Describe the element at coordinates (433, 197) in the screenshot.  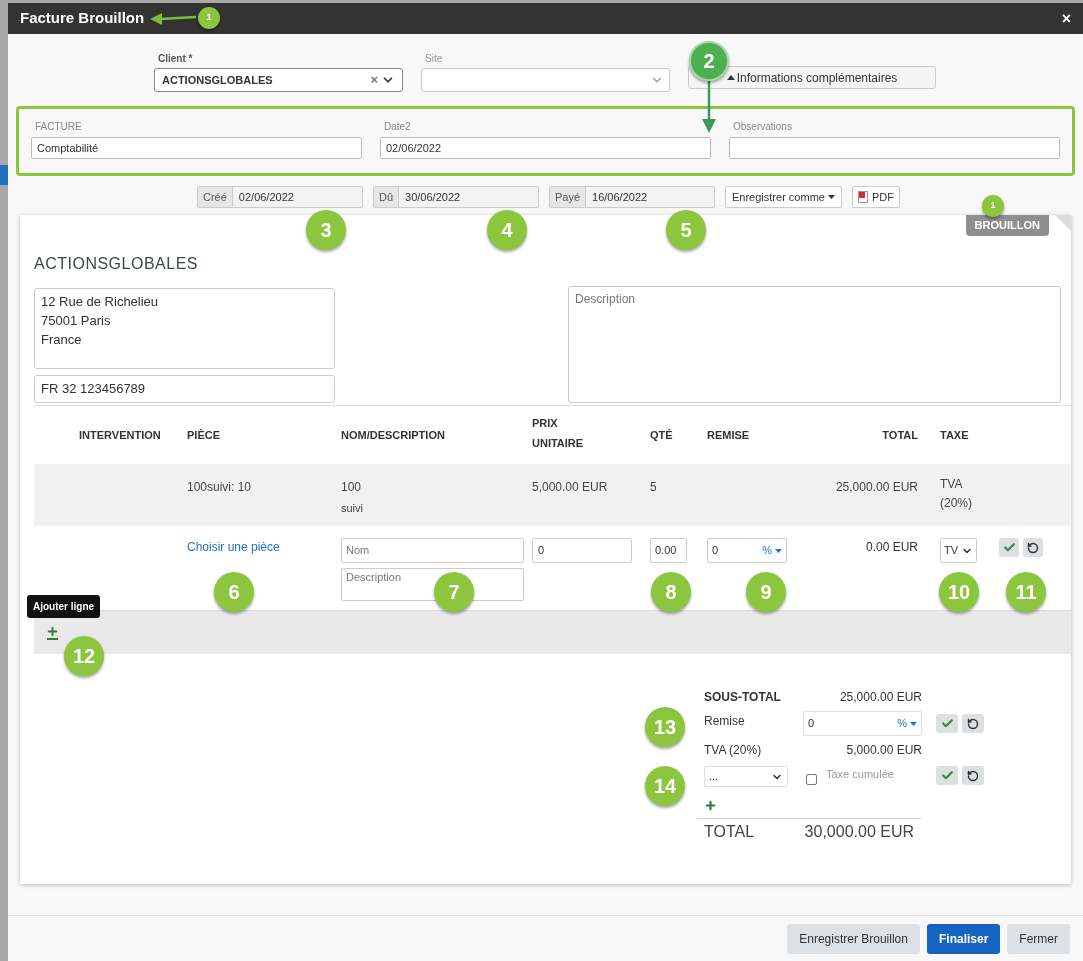
I see `date-value: 30/06/2022` at that location.